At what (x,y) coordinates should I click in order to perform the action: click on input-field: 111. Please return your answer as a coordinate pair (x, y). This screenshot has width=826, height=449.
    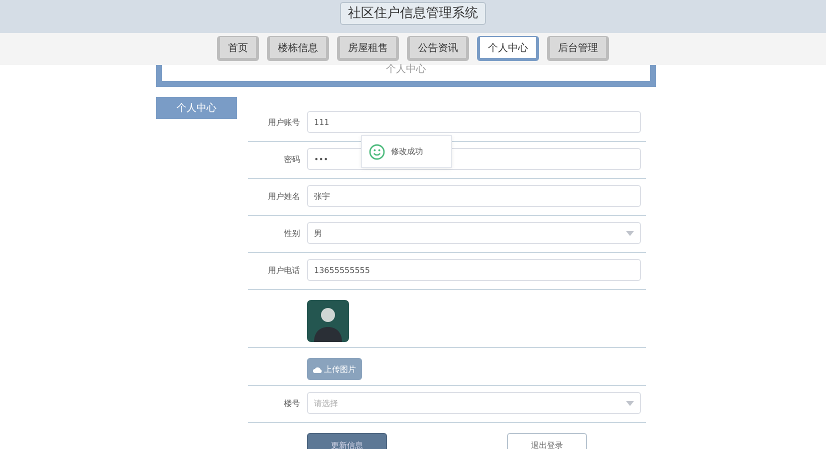
    Looking at the image, I should click on (474, 122).